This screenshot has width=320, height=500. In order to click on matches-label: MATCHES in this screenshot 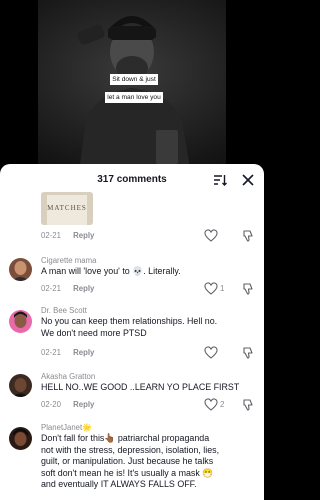, I will do `click(67, 208)`.